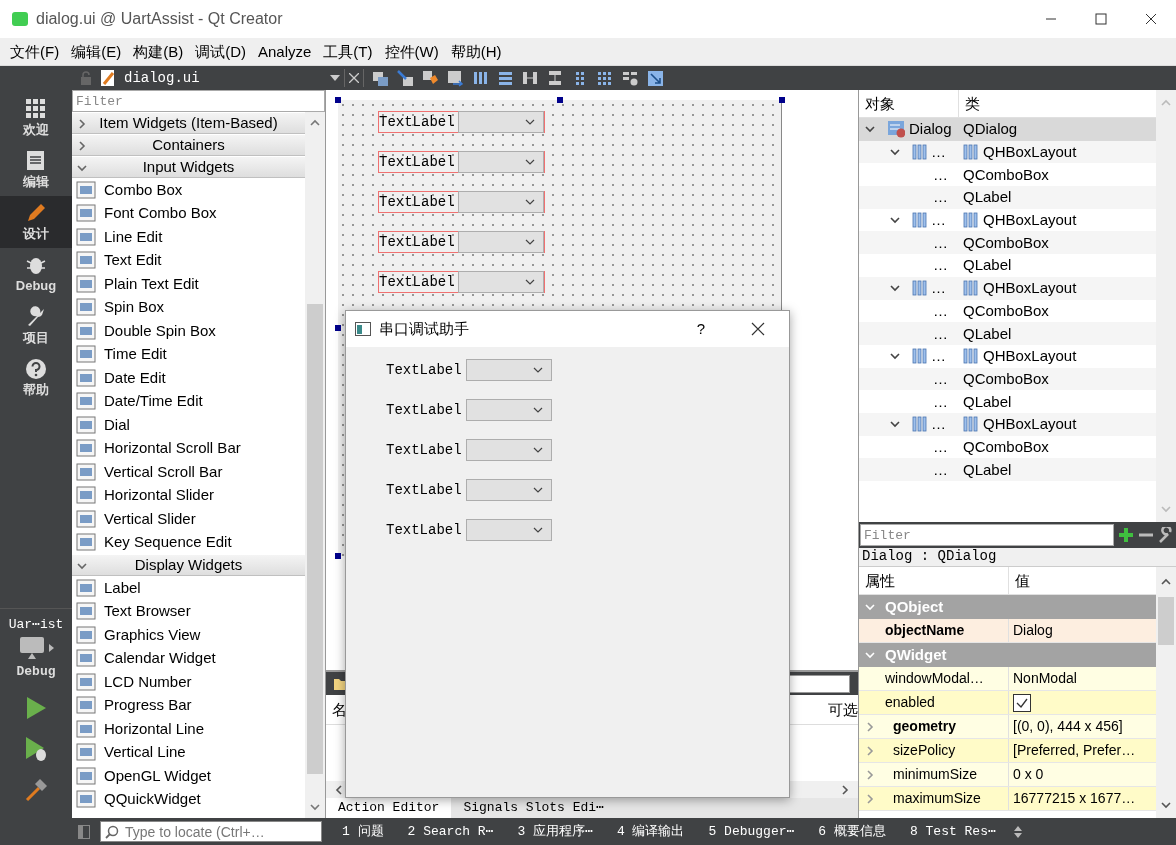  I want to click on mode-button: Debug, so click(36, 274).